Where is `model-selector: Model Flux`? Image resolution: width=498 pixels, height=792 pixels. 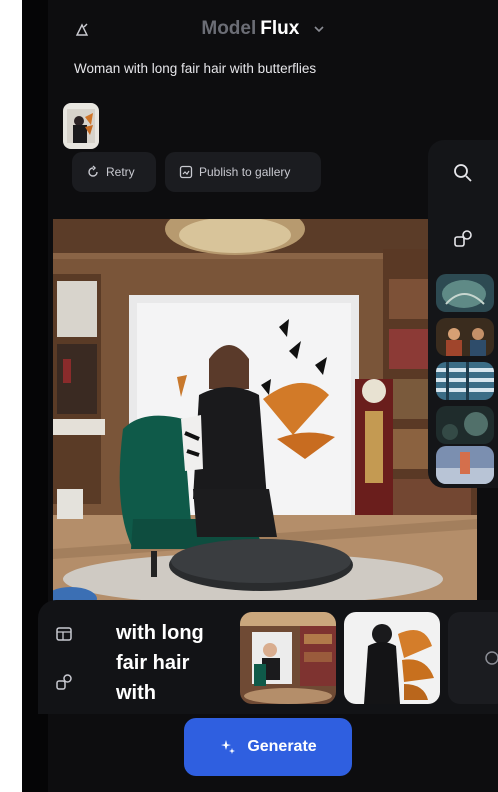
model-selector: Model Flux is located at coordinates (263, 29).